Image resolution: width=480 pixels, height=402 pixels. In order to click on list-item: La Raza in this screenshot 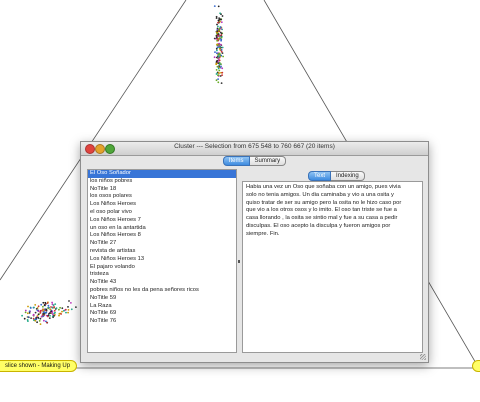, I will do `click(162, 307)`.